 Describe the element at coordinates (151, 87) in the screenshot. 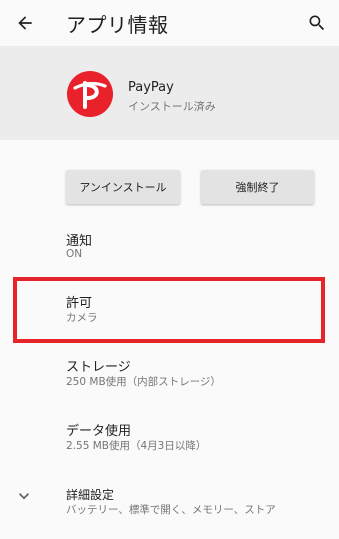

I see `app-name: PayPay` at that location.